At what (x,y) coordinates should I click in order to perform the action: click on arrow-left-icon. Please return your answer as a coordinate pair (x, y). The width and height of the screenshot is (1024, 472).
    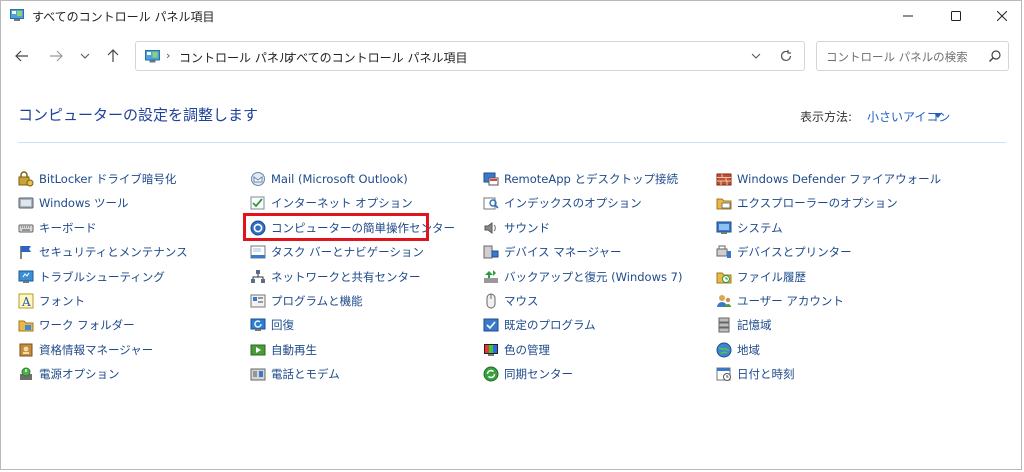
    Looking at the image, I should click on (21, 56).